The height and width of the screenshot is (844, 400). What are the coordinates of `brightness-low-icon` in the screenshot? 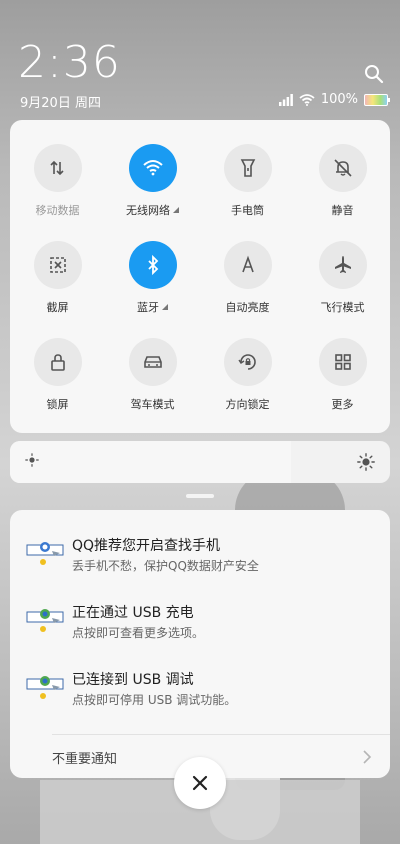 It's located at (32, 460).